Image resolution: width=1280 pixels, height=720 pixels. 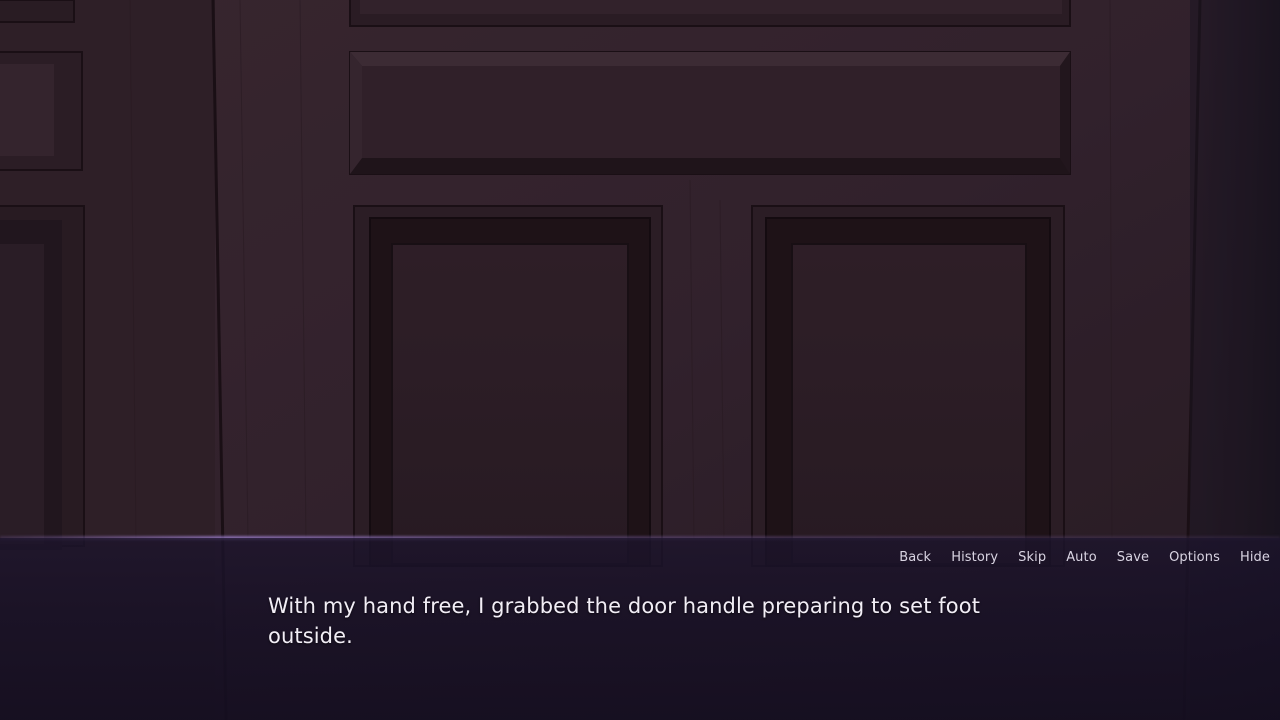 I want to click on save-button: Save, so click(x=1133, y=558).